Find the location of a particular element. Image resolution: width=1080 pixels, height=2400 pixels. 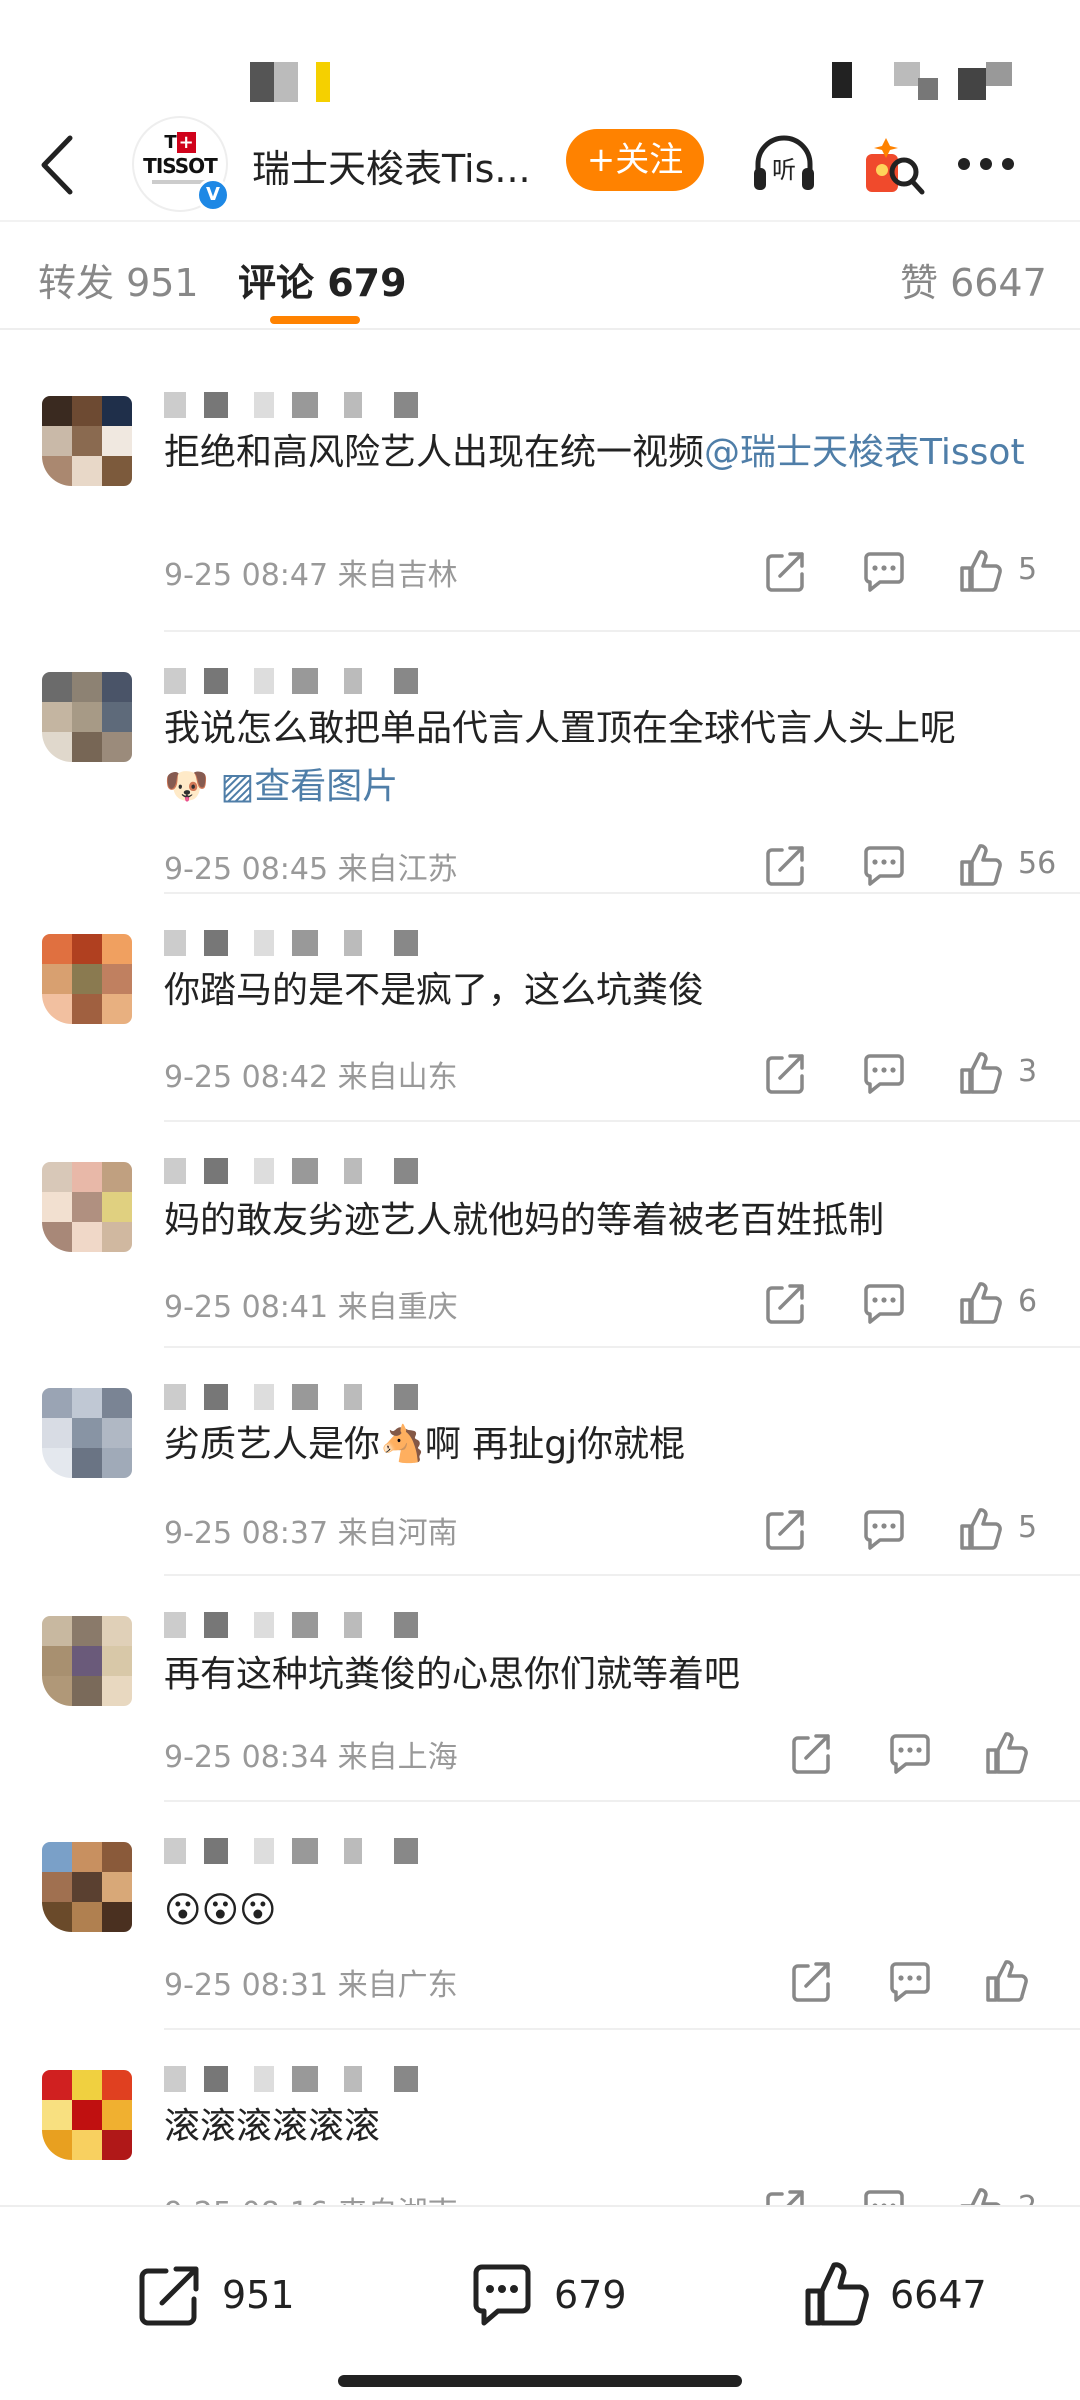

tab-likes: 赞 6647 is located at coordinates (973, 279).